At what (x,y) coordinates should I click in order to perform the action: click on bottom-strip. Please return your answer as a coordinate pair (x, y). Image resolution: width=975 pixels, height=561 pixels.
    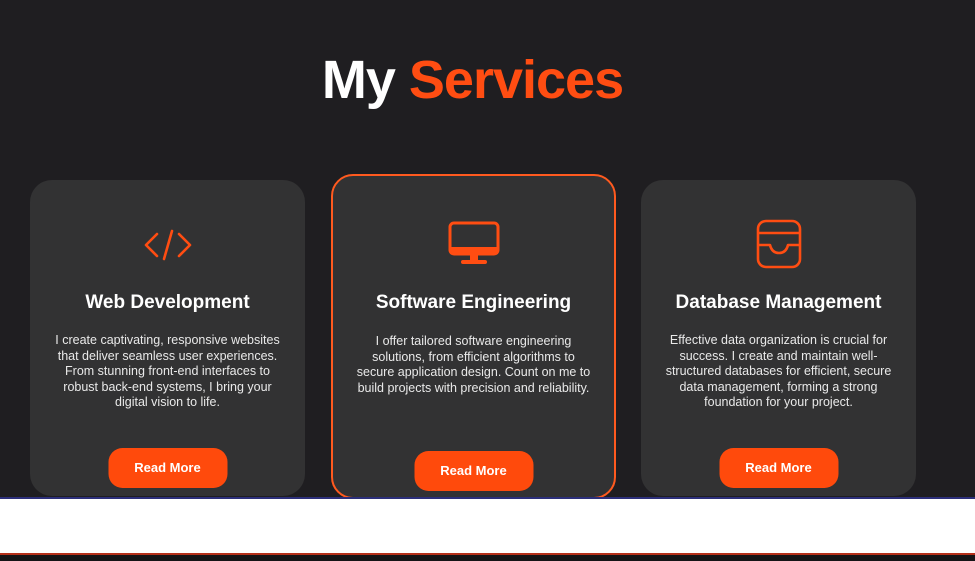
    Looking at the image, I should click on (487, 558).